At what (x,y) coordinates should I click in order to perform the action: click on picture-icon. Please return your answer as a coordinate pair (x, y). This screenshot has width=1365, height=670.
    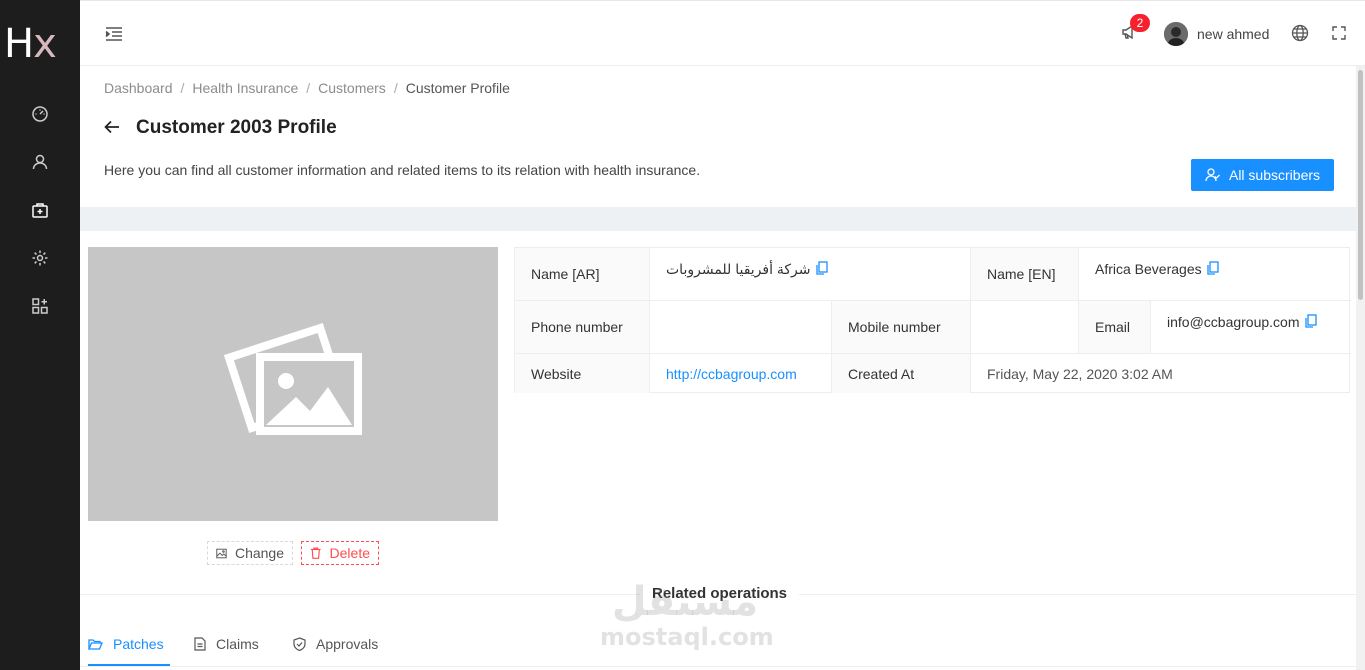
    Looking at the image, I should click on (221, 553).